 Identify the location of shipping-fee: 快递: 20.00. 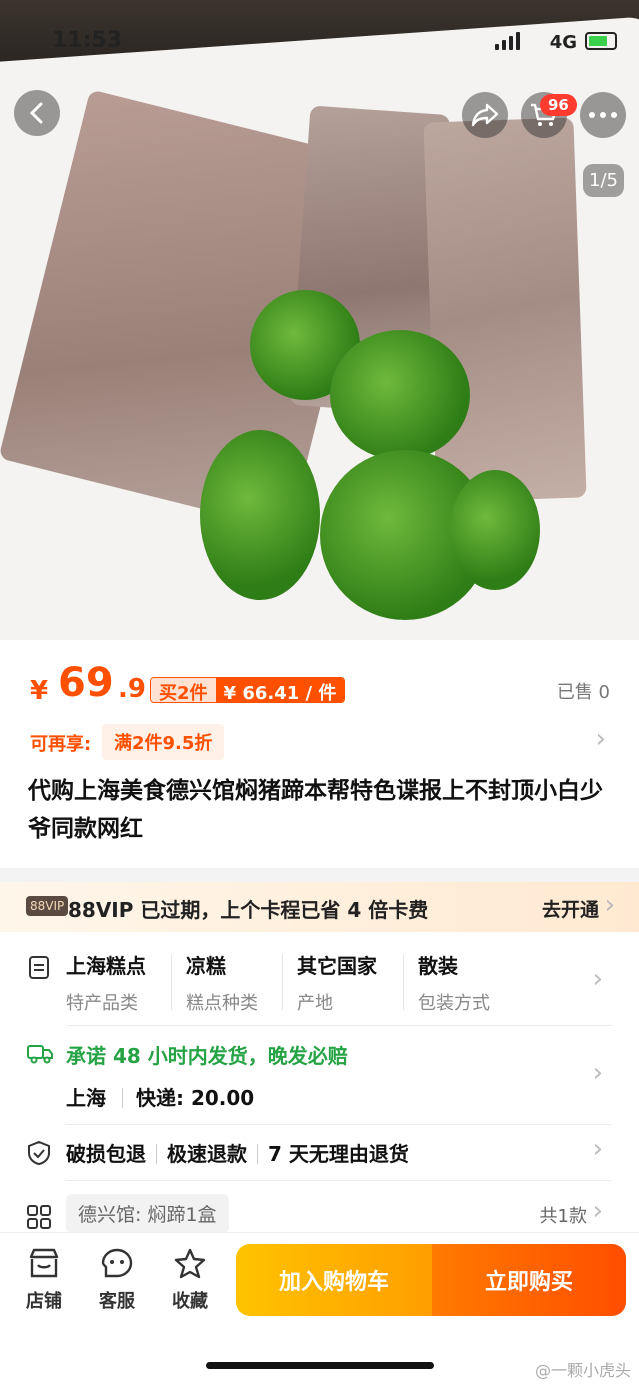
(195, 1098).